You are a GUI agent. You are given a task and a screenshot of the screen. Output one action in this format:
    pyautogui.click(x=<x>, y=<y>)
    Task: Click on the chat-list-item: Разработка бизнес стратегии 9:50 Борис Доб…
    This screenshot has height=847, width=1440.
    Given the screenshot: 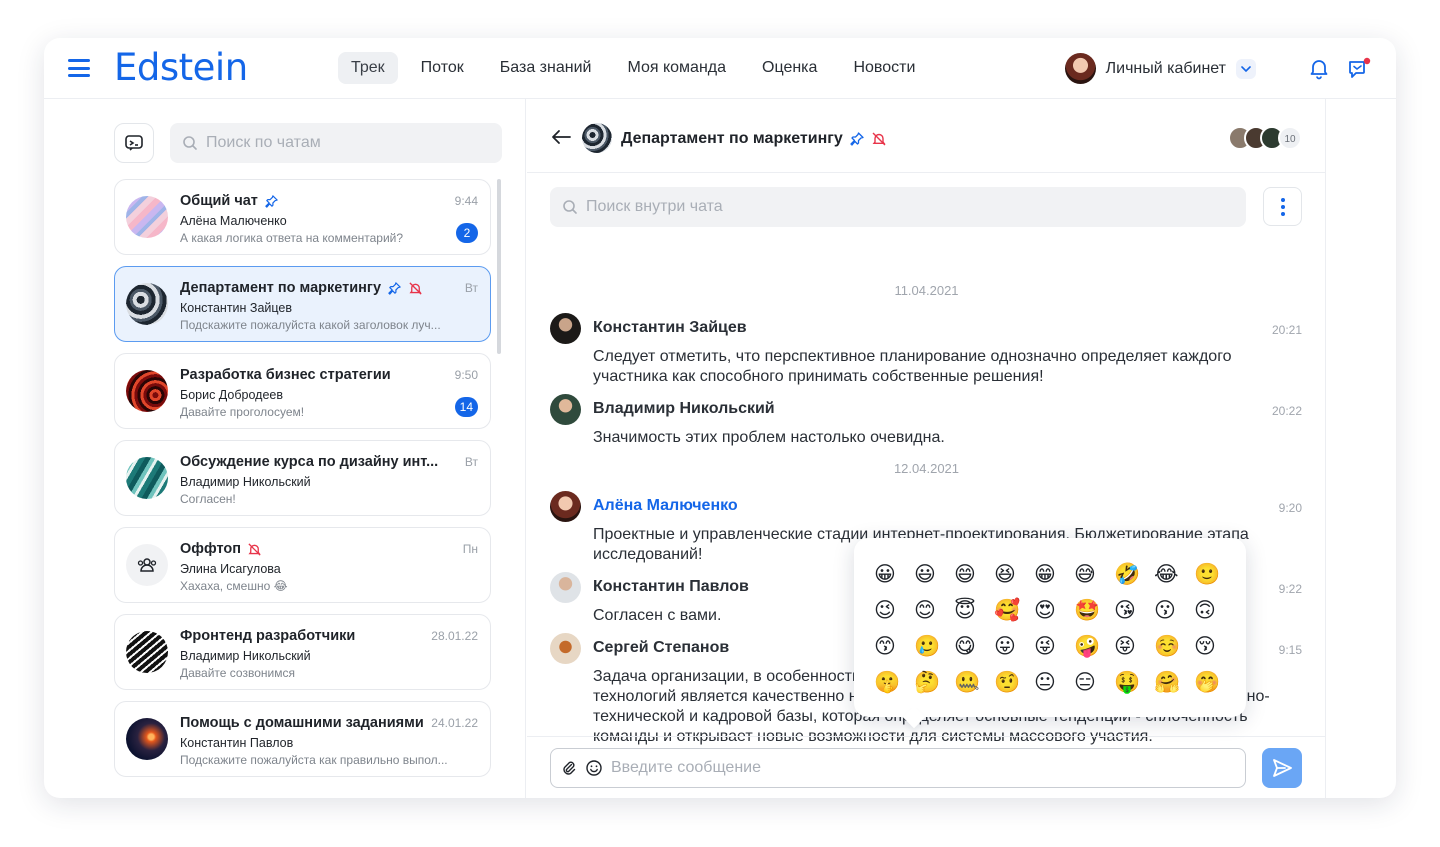 What is the action you would take?
    pyautogui.click(x=302, y=391)
    